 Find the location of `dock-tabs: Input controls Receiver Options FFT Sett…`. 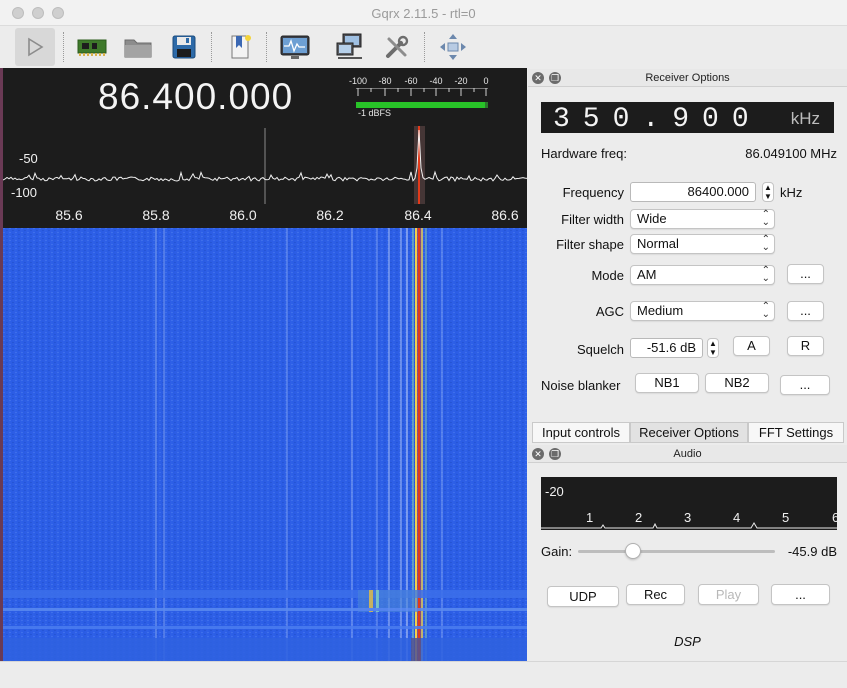

dock-tabs: Input controls Receiver Options FFT Sett… is located at coordinates (687, 432).